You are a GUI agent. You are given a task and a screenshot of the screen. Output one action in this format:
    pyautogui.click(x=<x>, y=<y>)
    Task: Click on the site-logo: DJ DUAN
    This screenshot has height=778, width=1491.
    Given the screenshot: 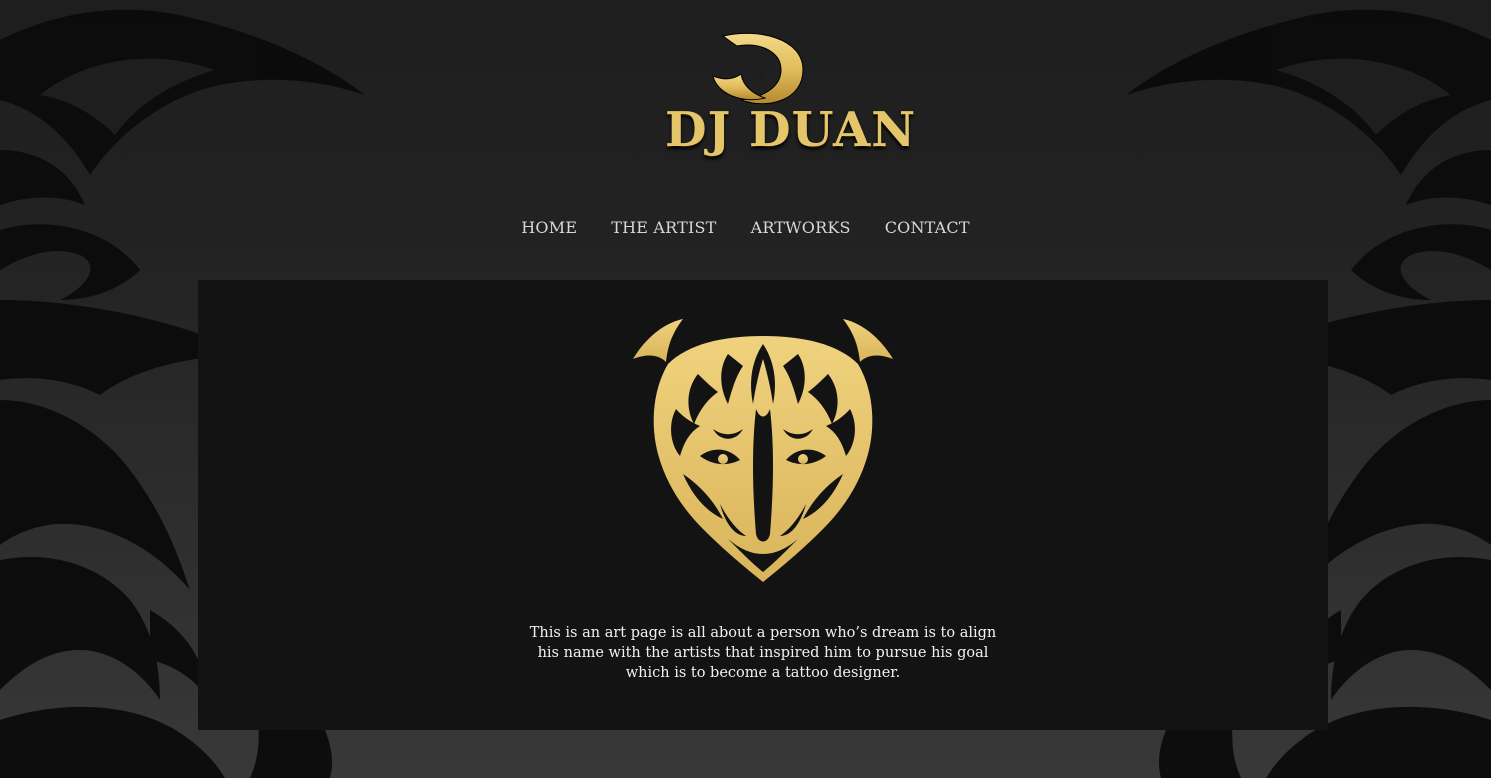 What is the action you would take?
    pyautogui.click(x=791, y=92)
    